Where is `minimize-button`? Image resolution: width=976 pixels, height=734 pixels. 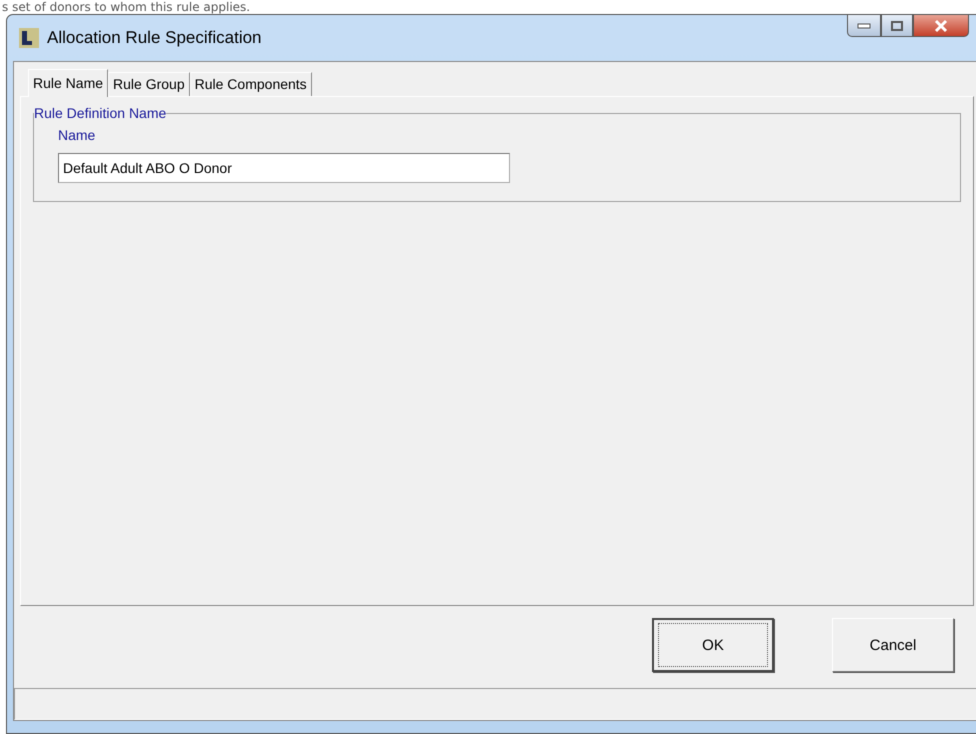 minimize-button is located at coordinates (864, 26).